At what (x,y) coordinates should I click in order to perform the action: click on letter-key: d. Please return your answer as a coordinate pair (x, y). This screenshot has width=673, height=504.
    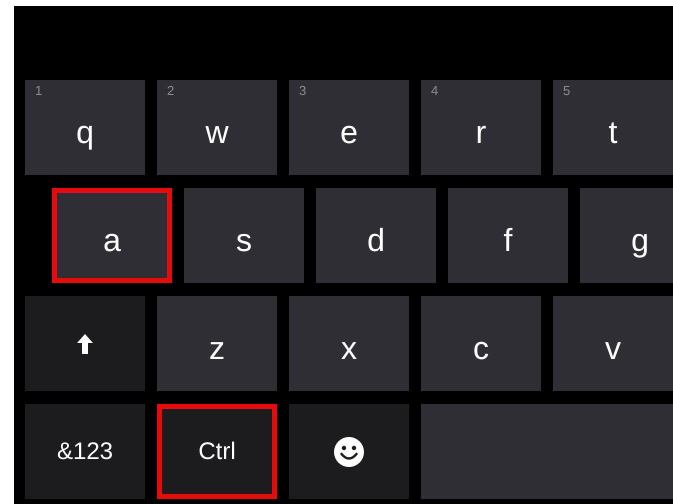
    Looking at the image, I should click on (376, 235).